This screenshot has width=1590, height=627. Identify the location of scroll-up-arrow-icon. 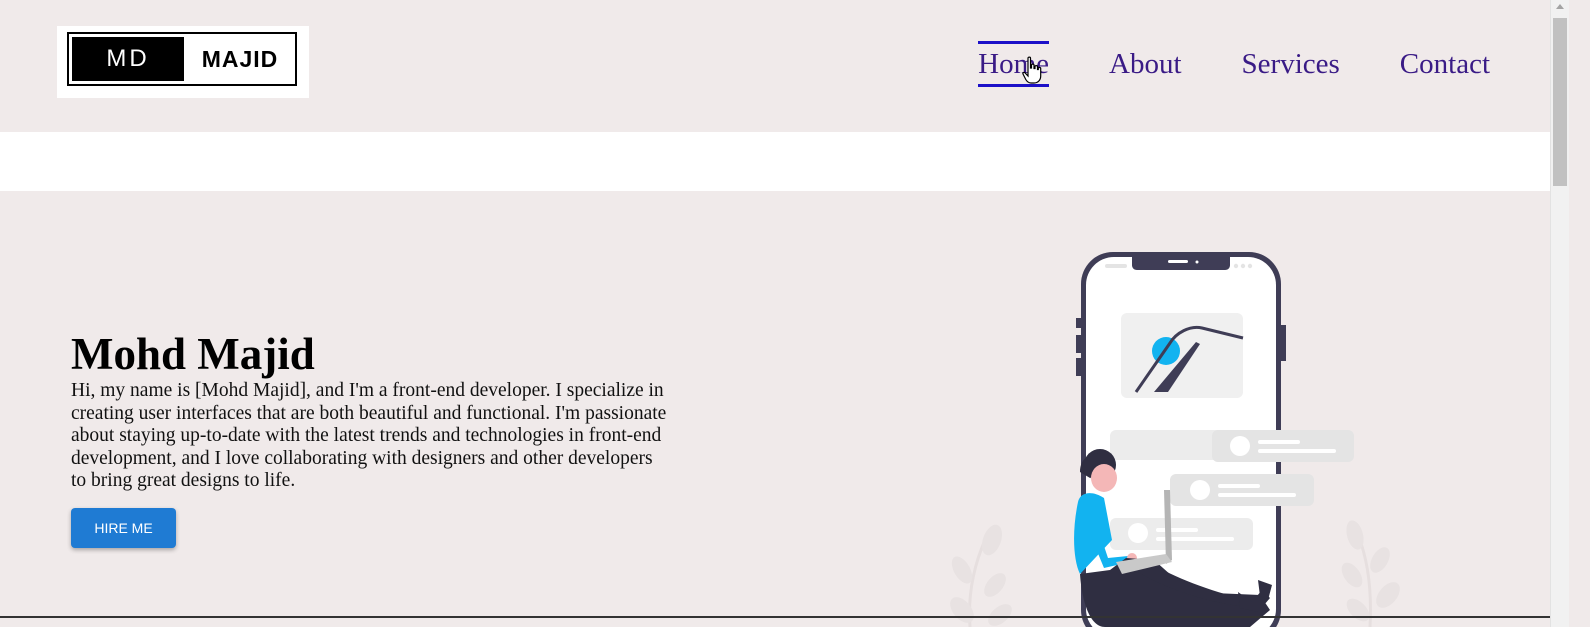
(1560, 6).